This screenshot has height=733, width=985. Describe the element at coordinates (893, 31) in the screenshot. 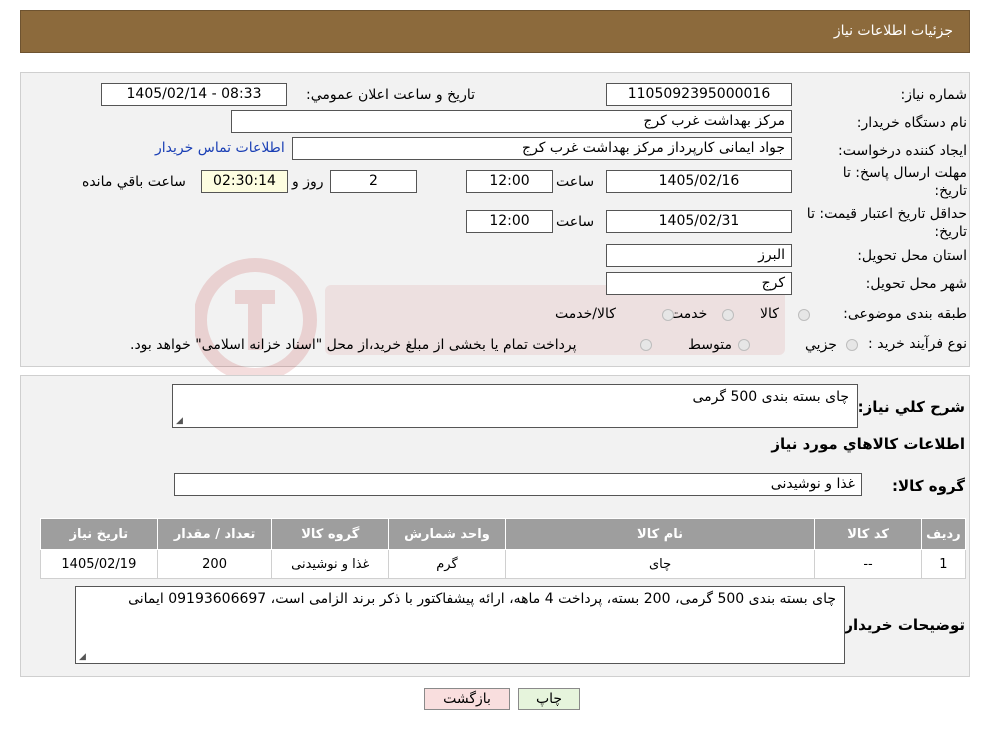

I see `page-title: جزئیات اطلاعات نیاز` at that location.